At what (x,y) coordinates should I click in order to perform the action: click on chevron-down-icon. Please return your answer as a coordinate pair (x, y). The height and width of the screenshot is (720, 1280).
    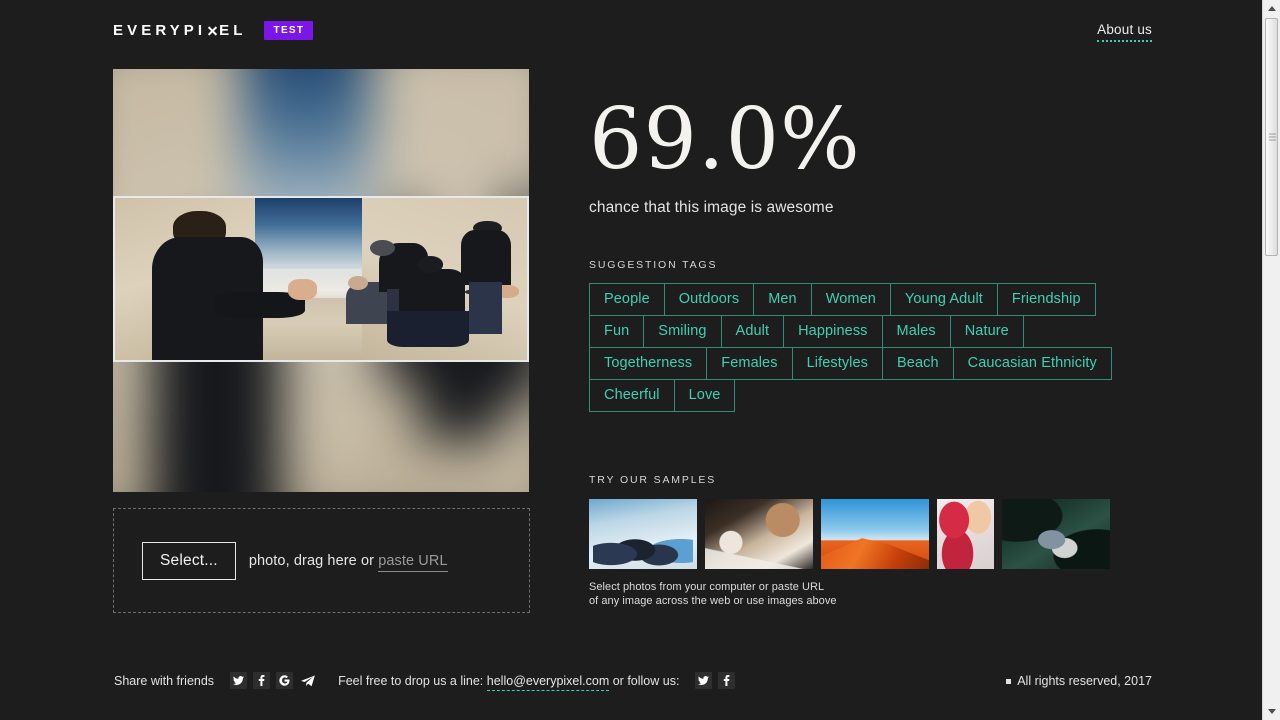
    Looking at the image, I should click on (1271, 711).